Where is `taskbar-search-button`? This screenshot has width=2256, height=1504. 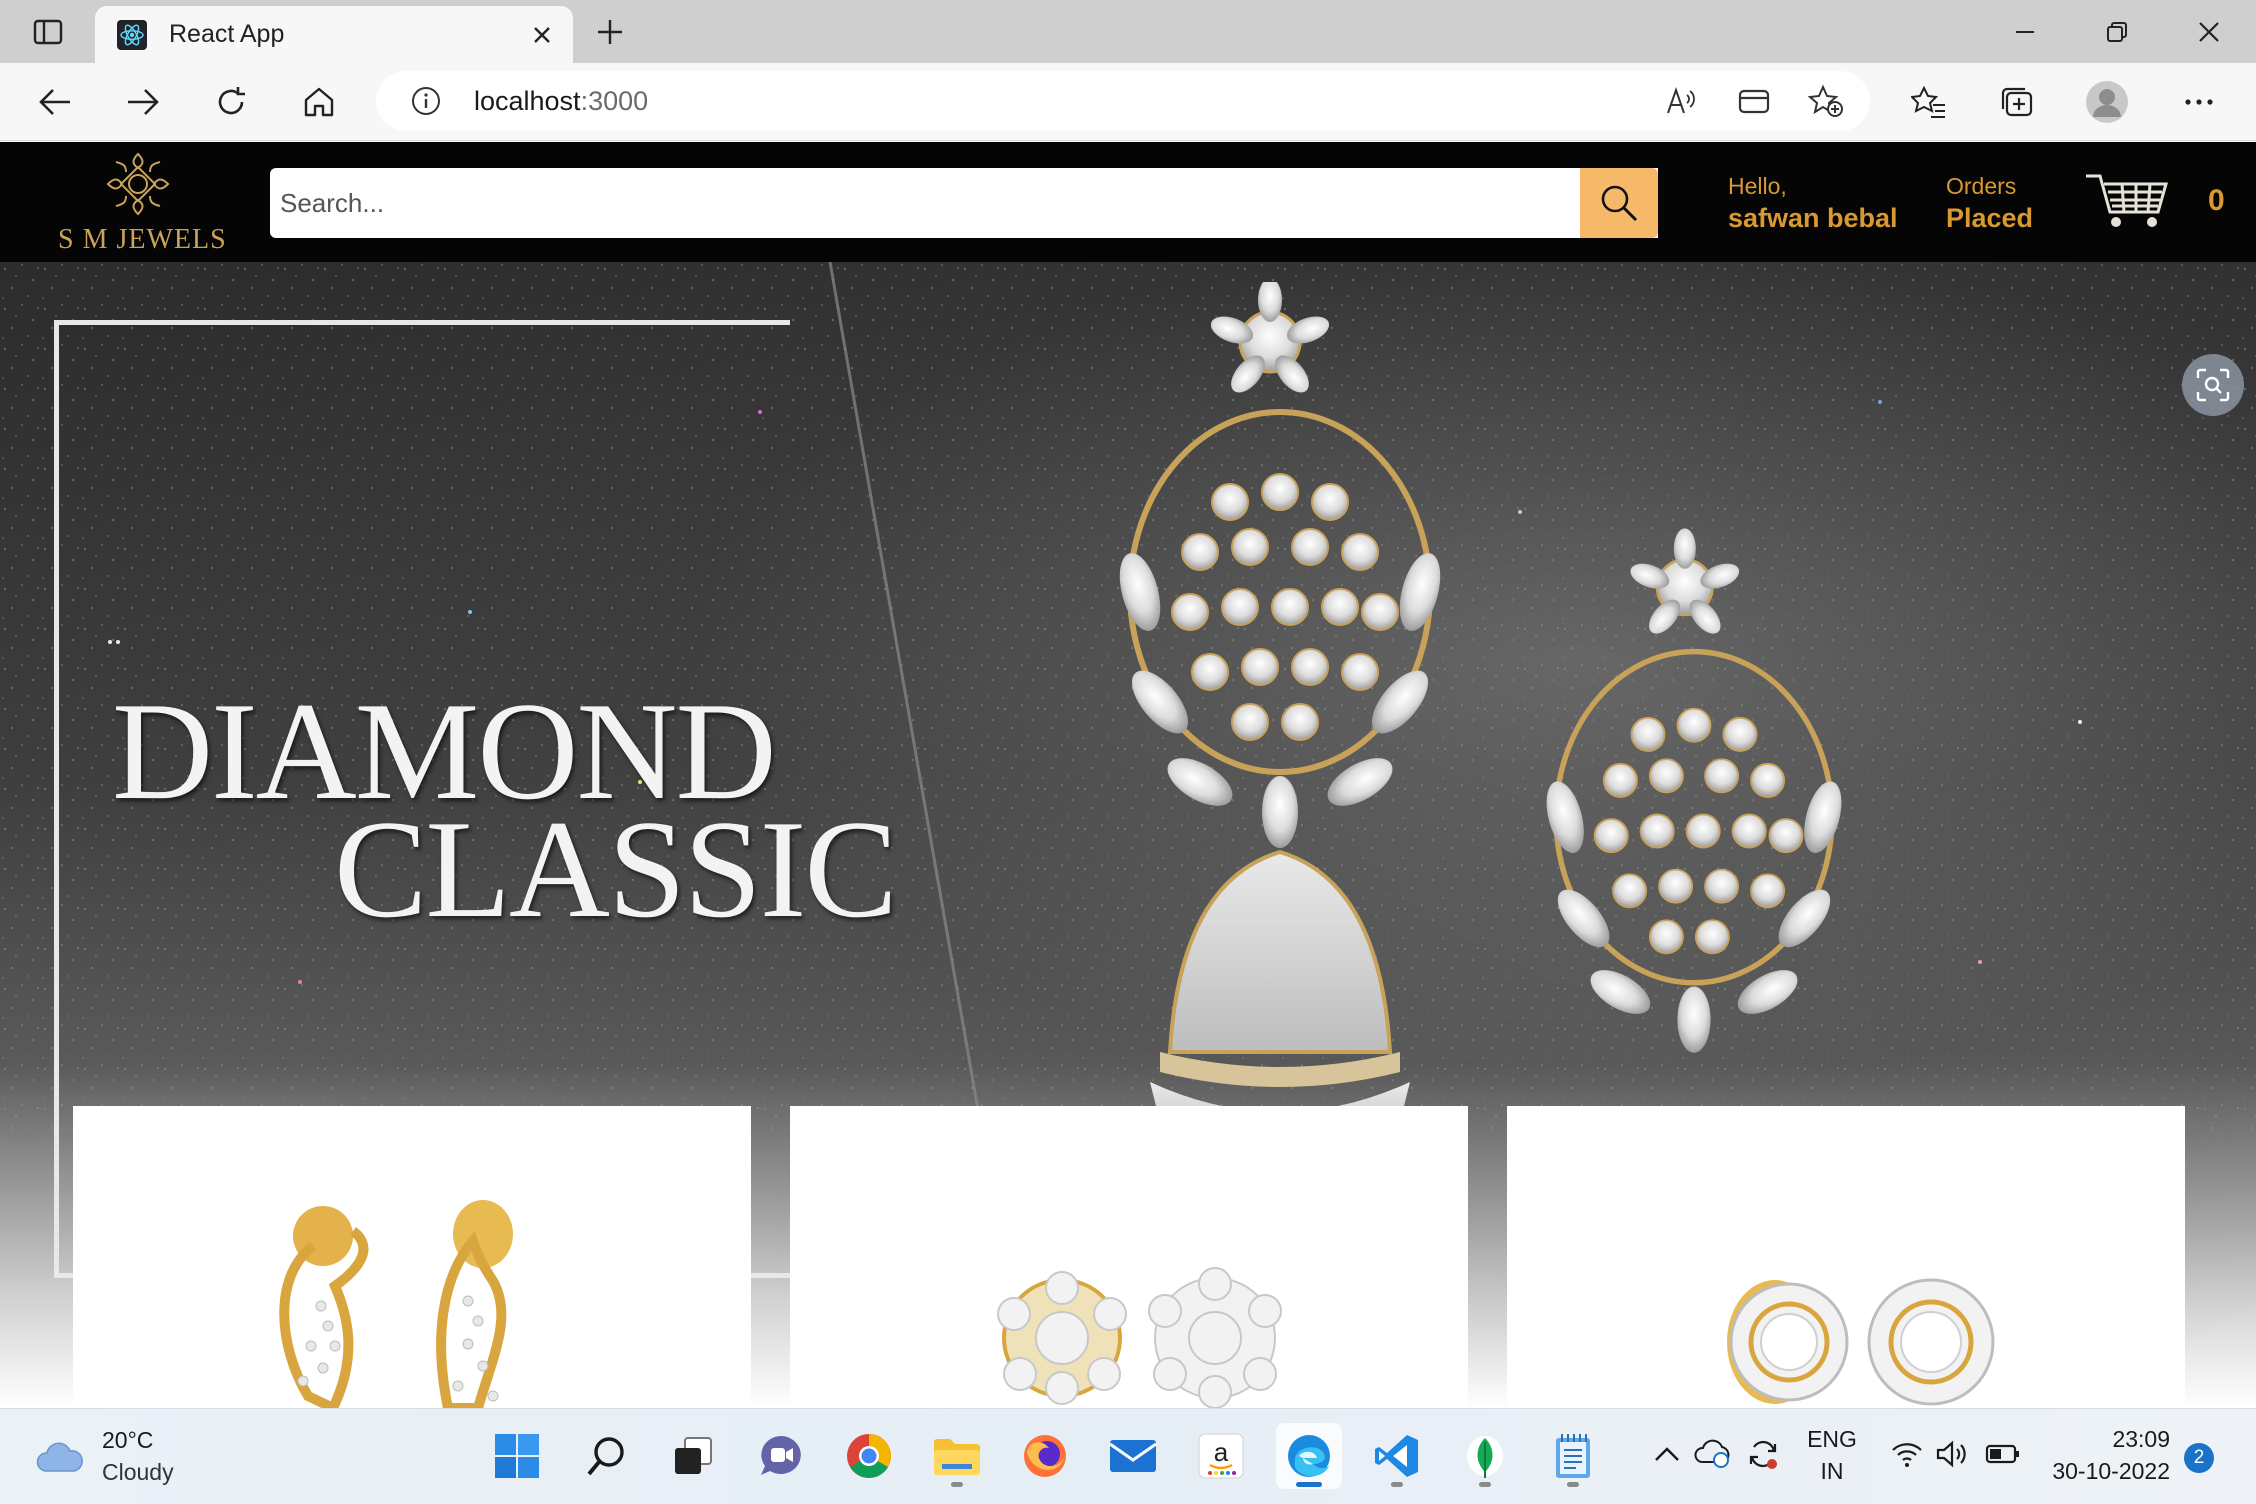
taskbar-search-button is located at coordinates (607, 1456).